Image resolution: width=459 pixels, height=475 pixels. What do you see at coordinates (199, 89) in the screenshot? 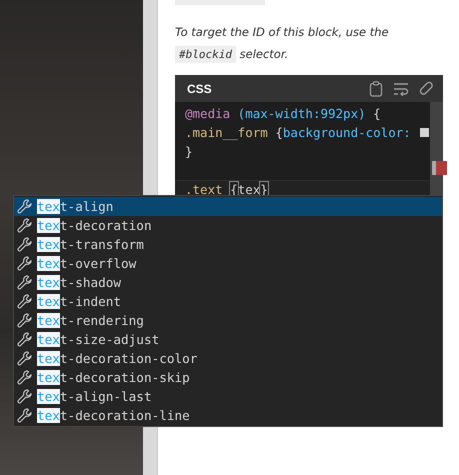
I see `language-label: CSS` at bounding box center [199, 89].